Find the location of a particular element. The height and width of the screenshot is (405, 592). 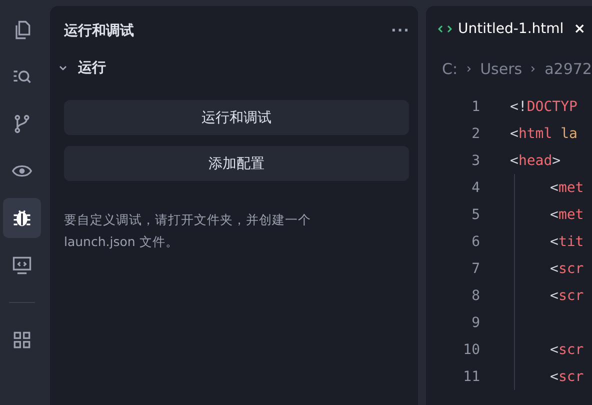

panel-title: 运行和调试 is located at coordinates (99, 31).